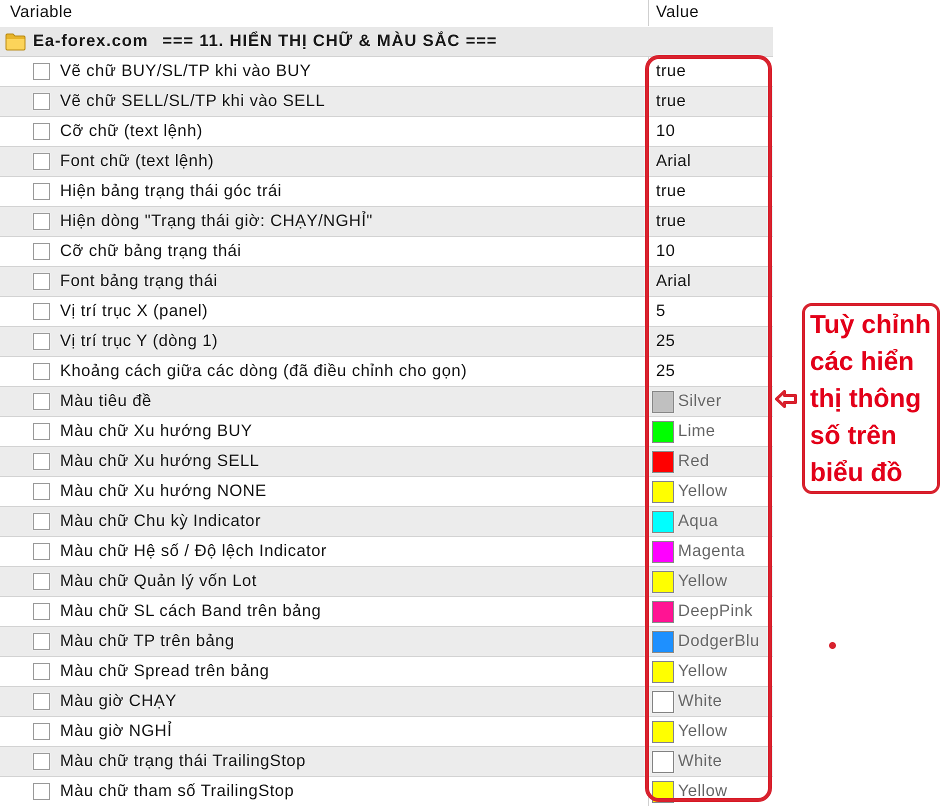 The width and height of the screenshot is (947, 806). What do you see at coordinates (163, 491) in the screenshot?
I see `variable-name: Màu chữ Xu hướng NONE` at bounding box center [163, 491].